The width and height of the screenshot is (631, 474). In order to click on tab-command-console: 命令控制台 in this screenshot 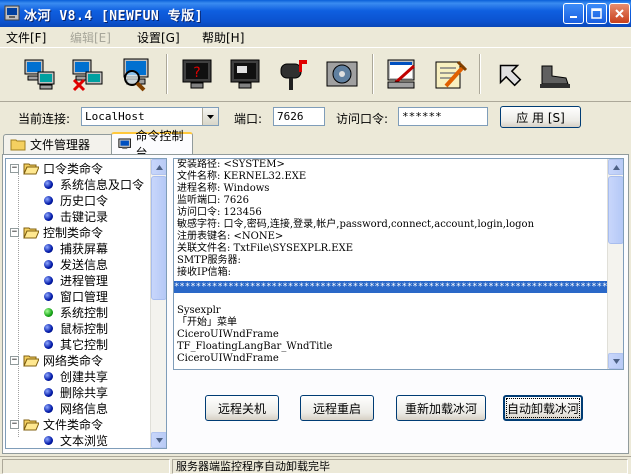, I will do `click(152, 144)`.